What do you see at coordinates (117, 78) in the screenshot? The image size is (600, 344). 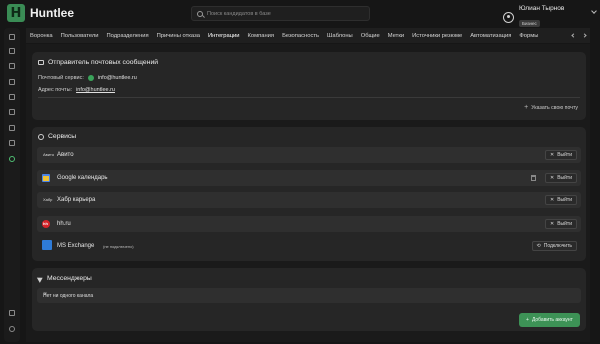 I see `mail-service-value: info@huntlee.ru` at bounding box center [117, 78].